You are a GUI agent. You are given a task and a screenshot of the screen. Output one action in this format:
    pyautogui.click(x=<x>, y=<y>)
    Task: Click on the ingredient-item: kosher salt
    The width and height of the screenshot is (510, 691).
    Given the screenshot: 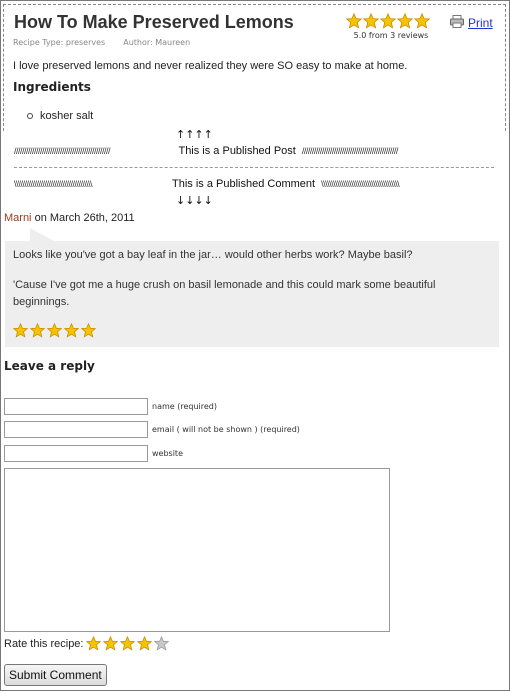 What is the action you would take?
    pyautogui.click(x=60, y=116)
    